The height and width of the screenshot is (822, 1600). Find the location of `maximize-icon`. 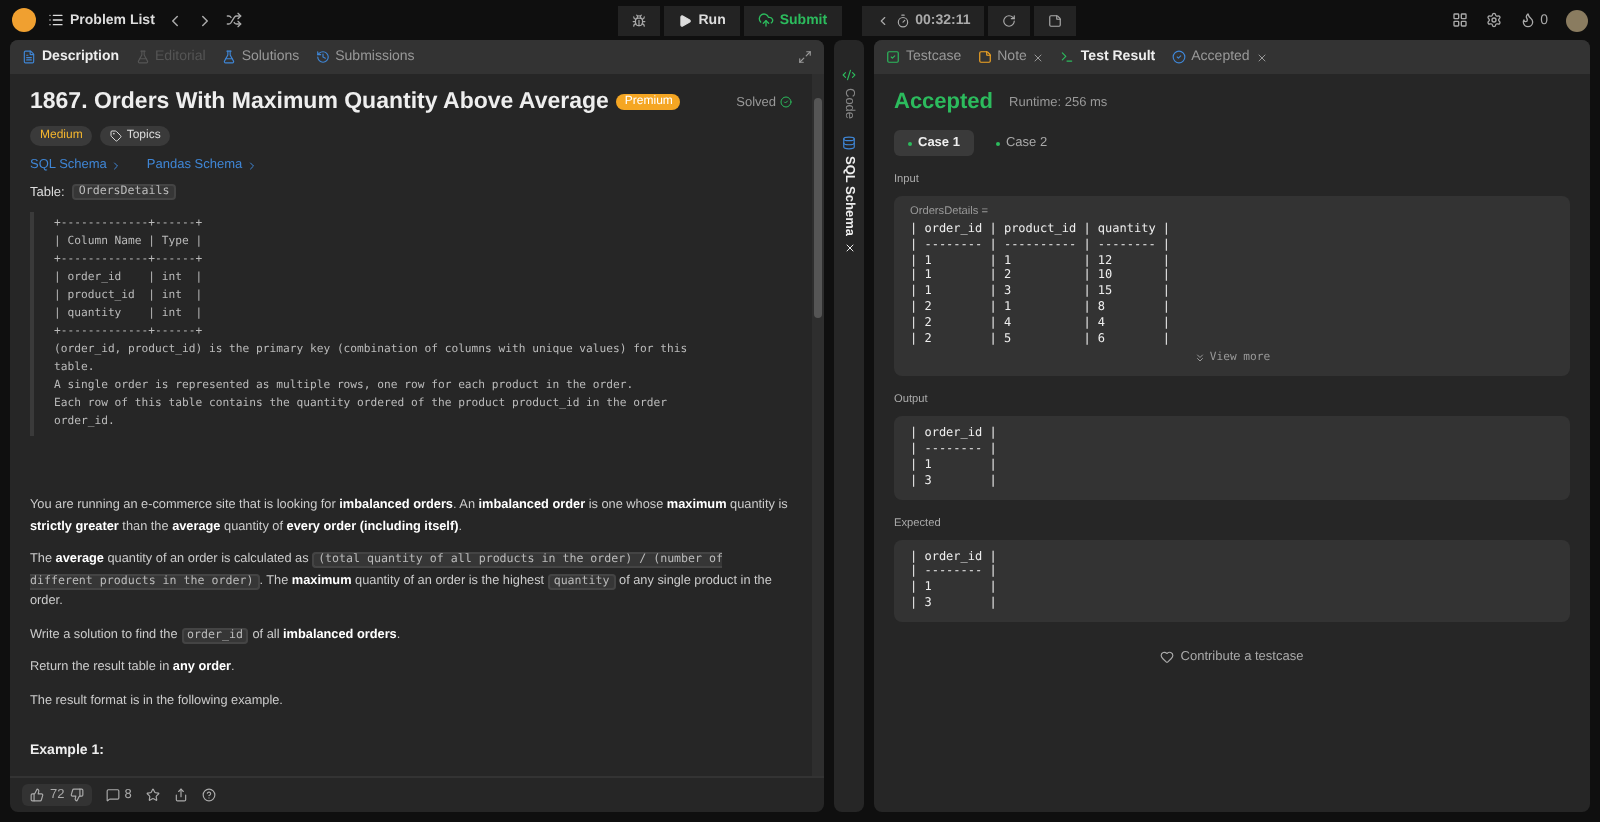

maximize-icon is located at coordinates (805, 57).